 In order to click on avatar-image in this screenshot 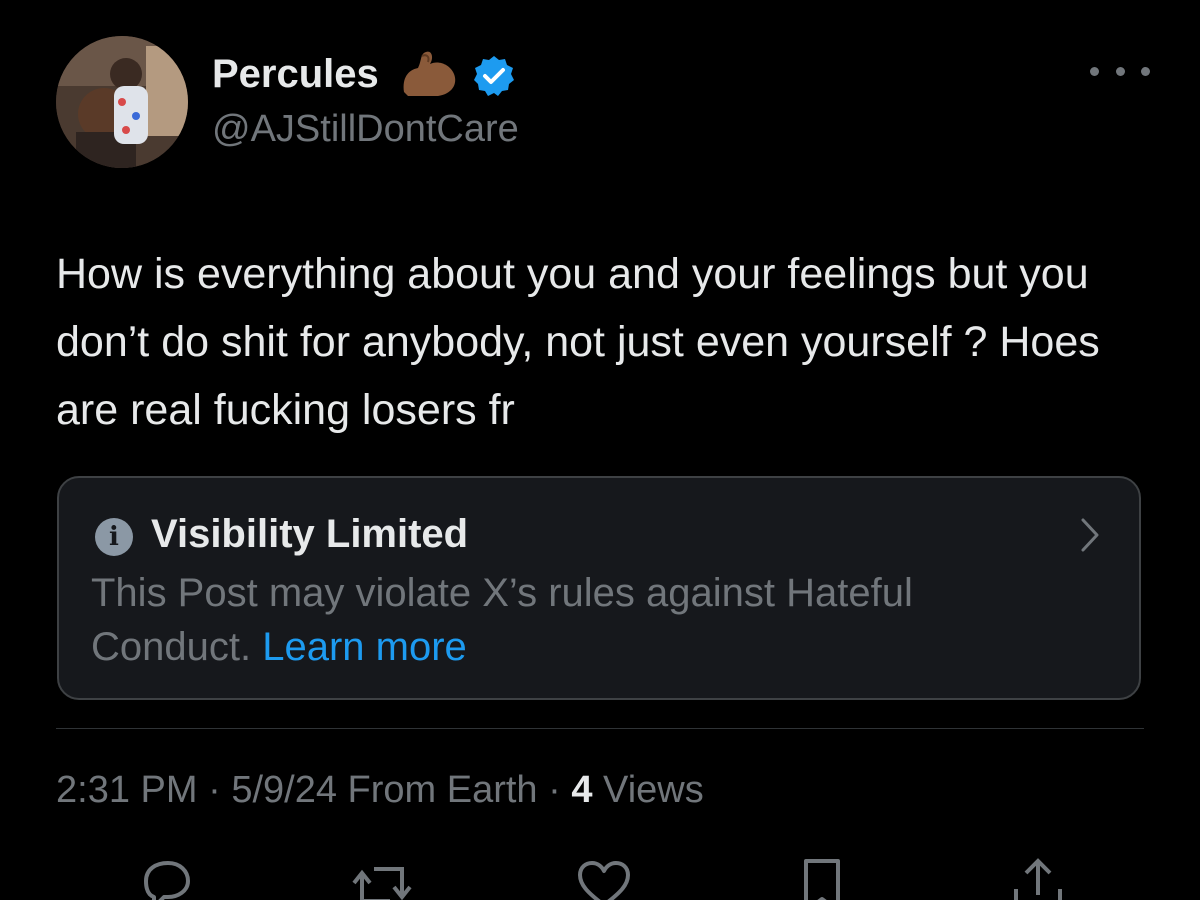, I will do `click(122, 102)`.